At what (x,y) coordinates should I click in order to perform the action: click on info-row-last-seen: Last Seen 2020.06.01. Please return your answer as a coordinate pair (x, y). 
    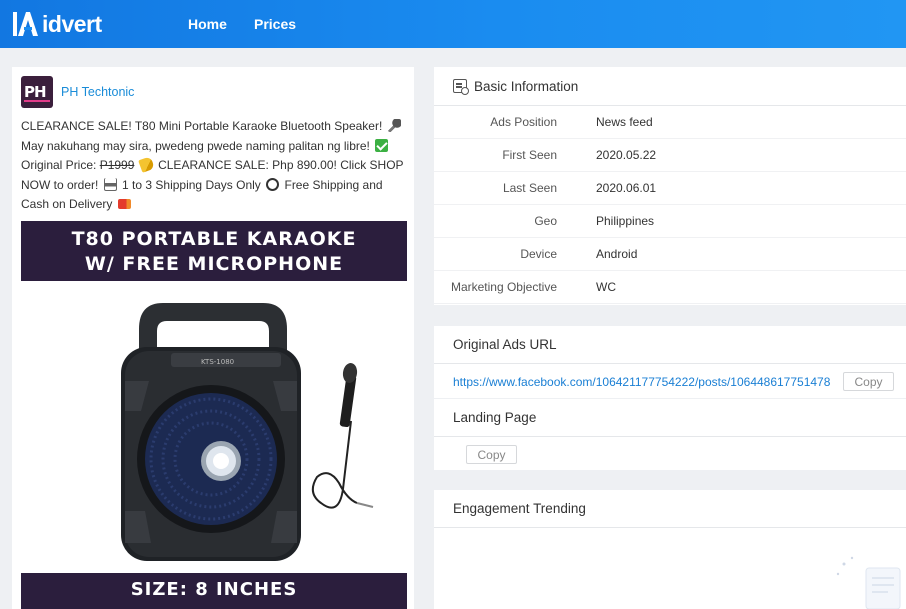
    Looking at the image, I should click on (670, 188).